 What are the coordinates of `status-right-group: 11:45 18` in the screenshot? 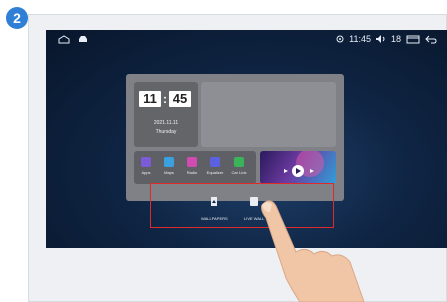 It's located at (386, 39).